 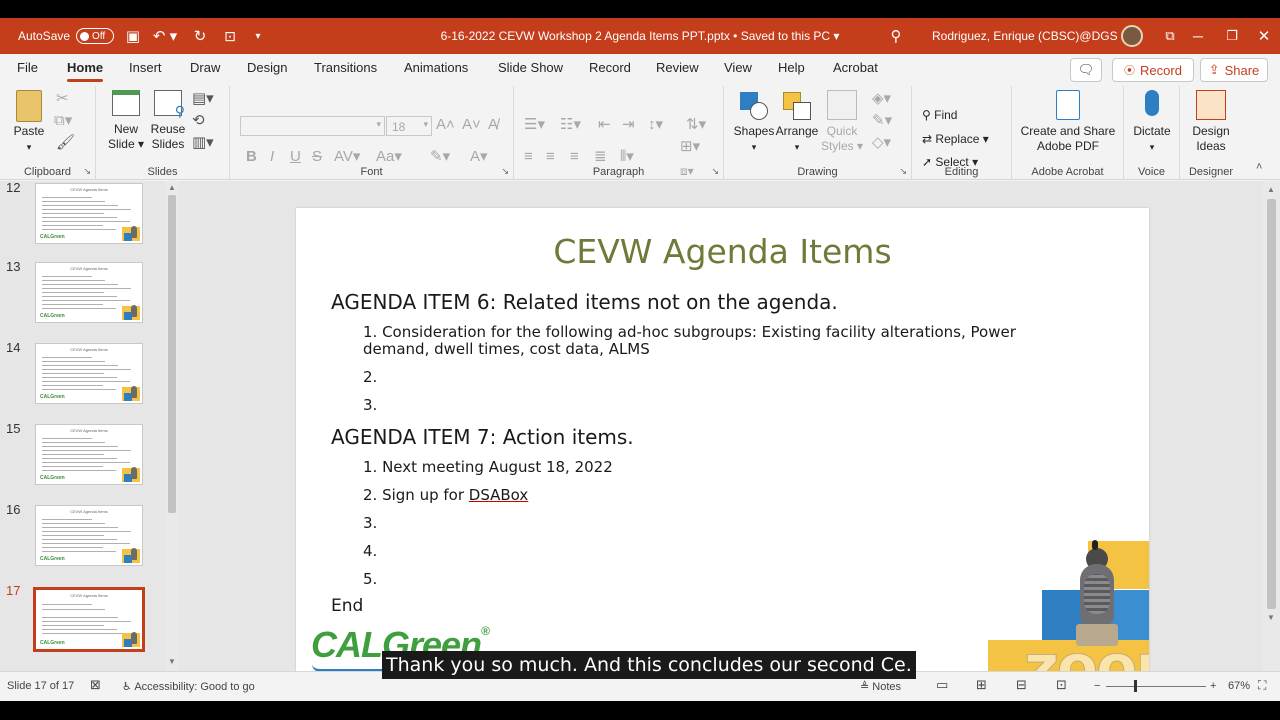 What do you see at coordinates (62, 99) in the screenshot?
I see `cut-icon: ✂` at bounding box center [62, 99].